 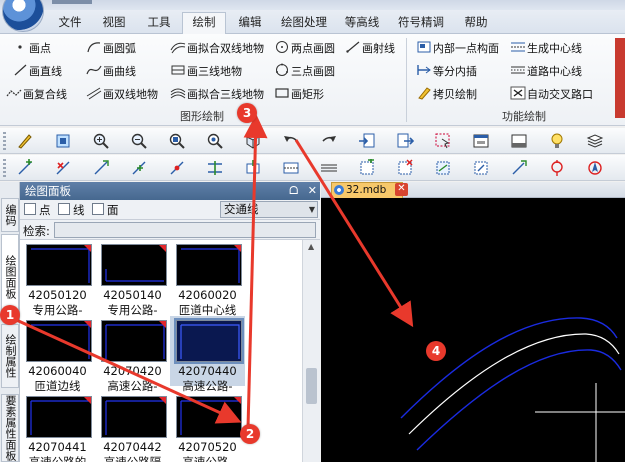 I want to click on map-icon, so click(x=63, y=141).